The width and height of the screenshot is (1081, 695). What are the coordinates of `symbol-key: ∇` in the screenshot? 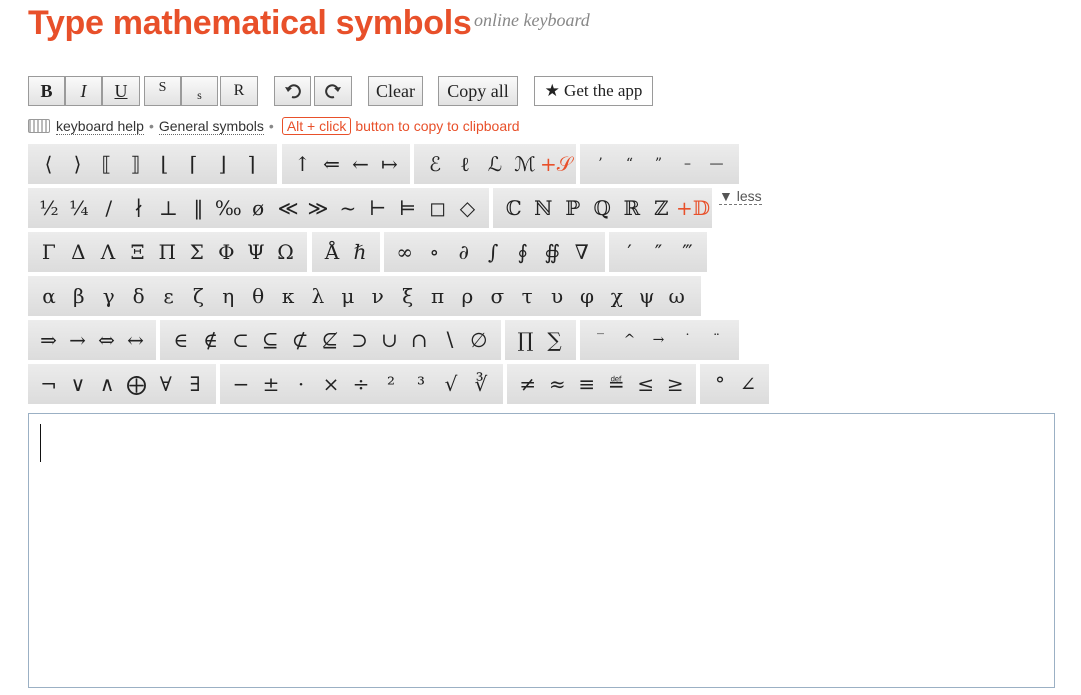 It's located at (582, 252).